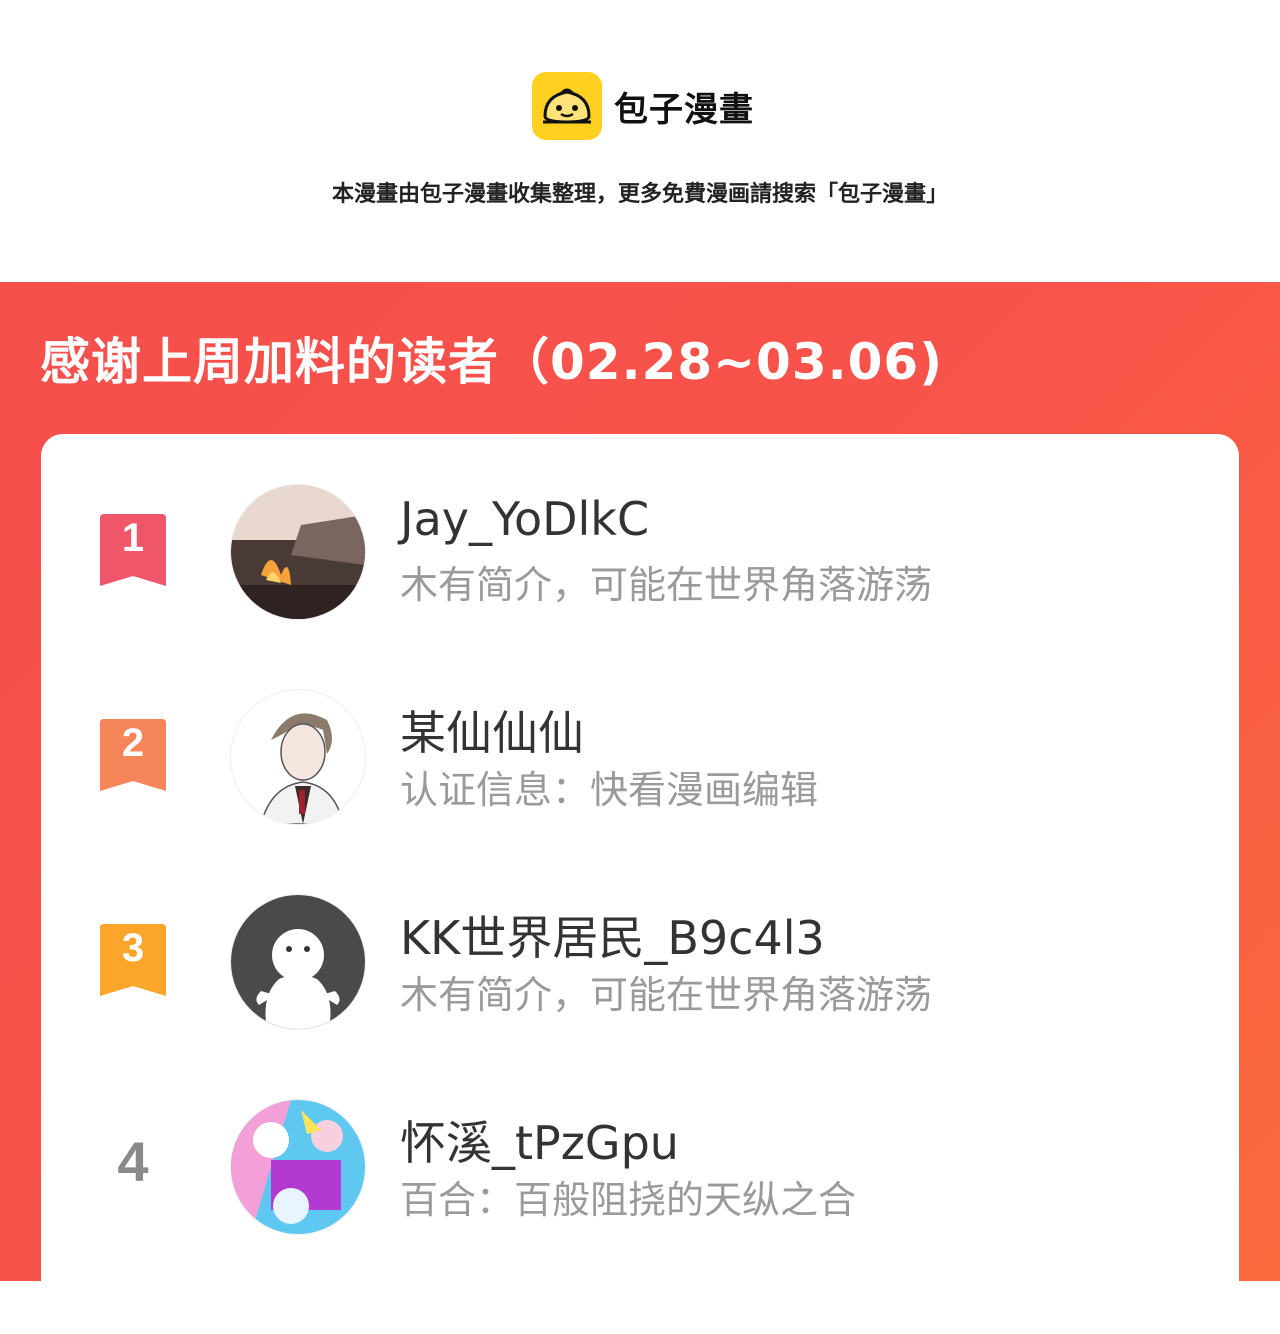 This screenshot has width=1280, height=1334. Describe the element at coordinates (567, 106) in the screenshot. I see `baozi-logo-icon` at that location.